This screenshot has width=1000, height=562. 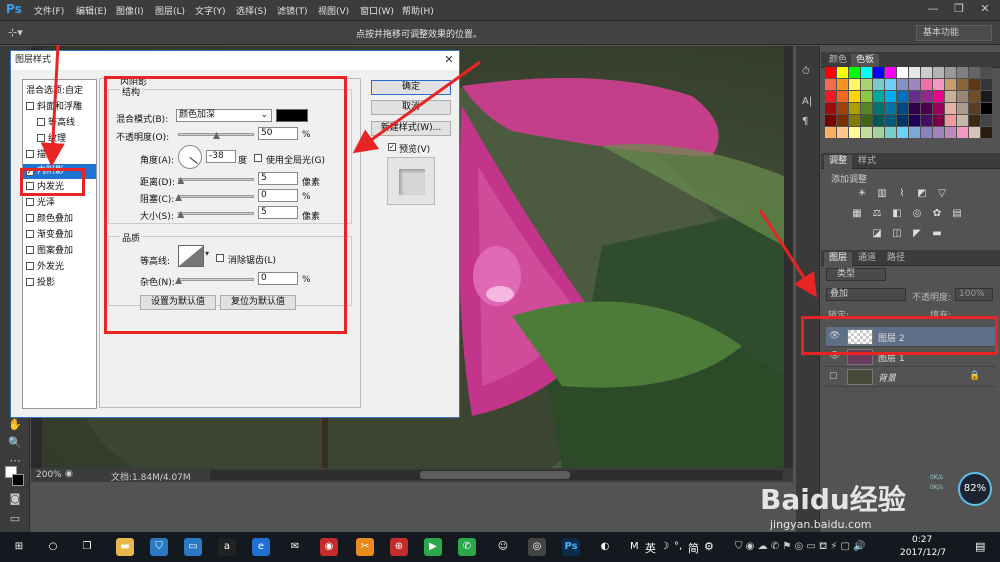 What do you see at coordinates (30, 172) in the screenshot?
I see `style-checkbox: ✓` at bounding box center [30, 172].